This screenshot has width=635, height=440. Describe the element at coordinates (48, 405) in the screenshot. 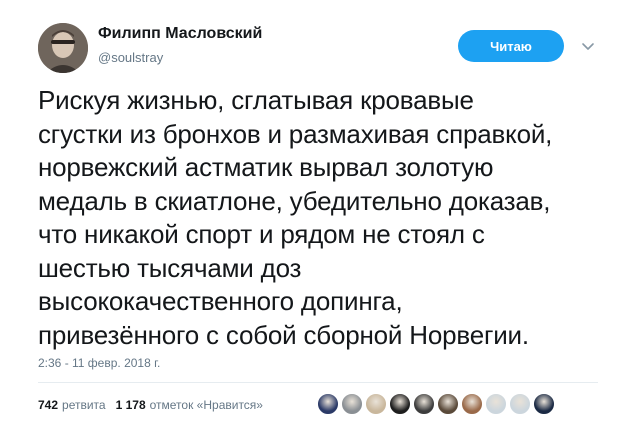

I see `retweets-count: 742` at that location.